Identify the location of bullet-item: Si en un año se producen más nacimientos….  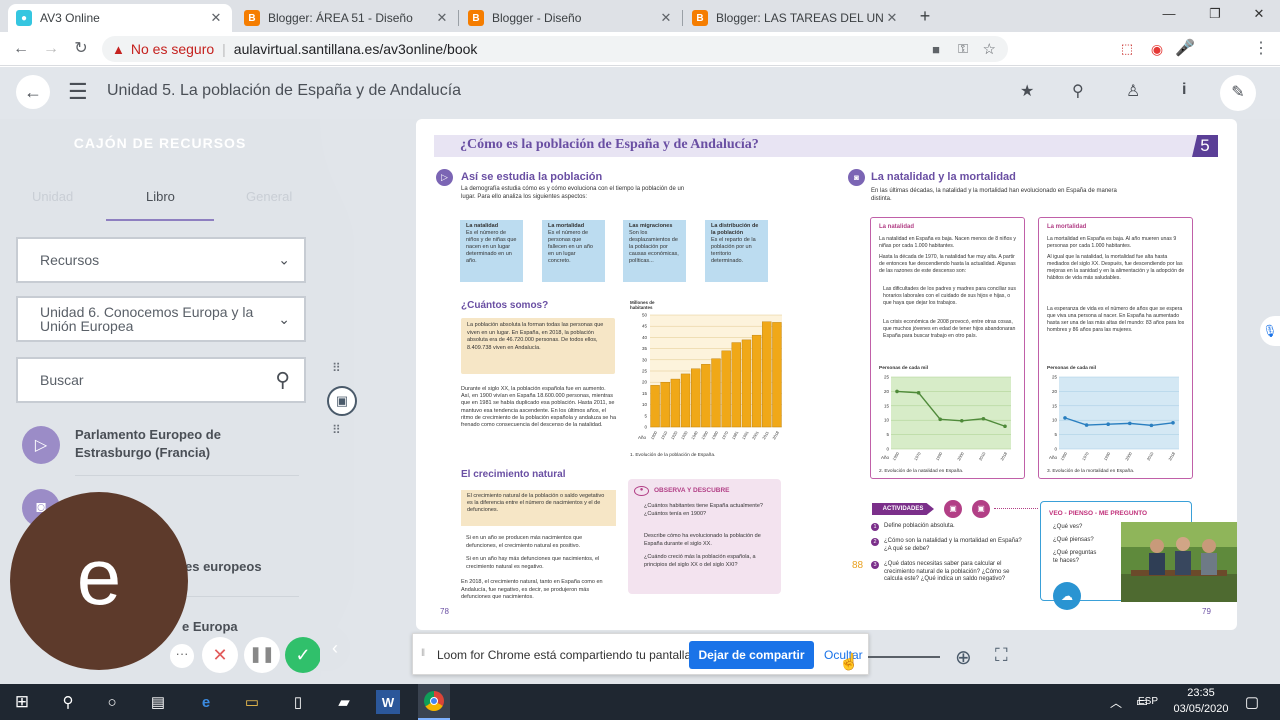
(524, 542).